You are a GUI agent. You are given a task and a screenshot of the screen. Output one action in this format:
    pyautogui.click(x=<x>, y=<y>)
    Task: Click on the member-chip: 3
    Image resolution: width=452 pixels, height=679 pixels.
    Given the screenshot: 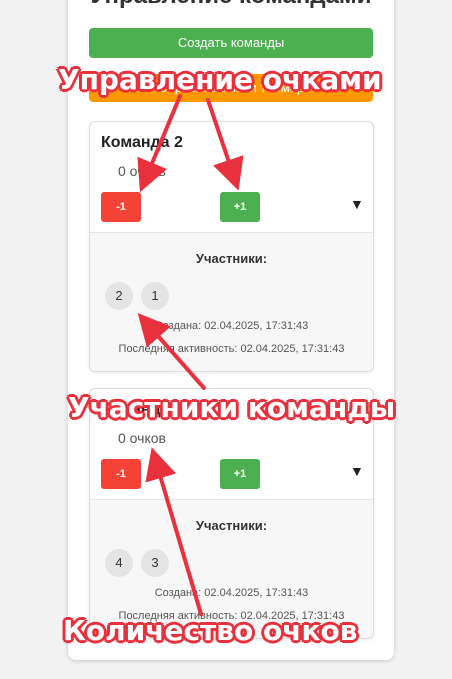 What is the action you would take?
    pyautogui.click(x=155, y=563)
    